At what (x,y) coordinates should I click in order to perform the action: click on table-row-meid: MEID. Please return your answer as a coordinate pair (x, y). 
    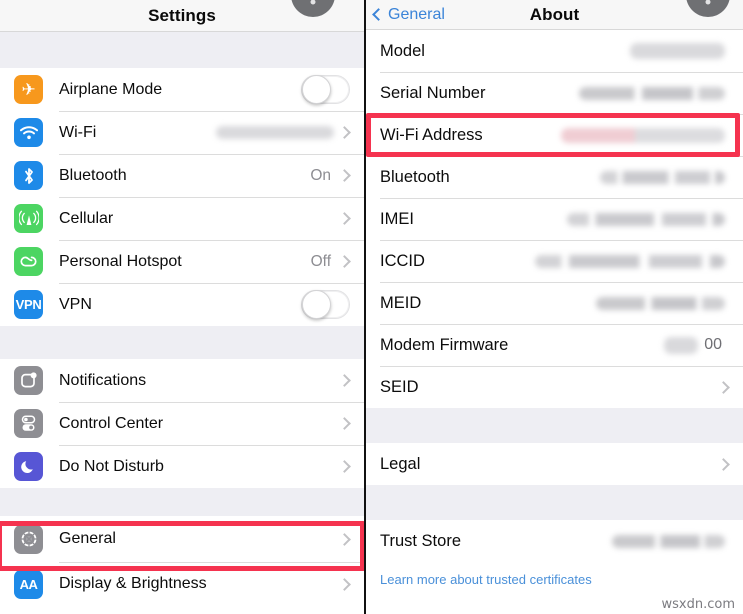
    Looking at the image, I should click on (554, 303).